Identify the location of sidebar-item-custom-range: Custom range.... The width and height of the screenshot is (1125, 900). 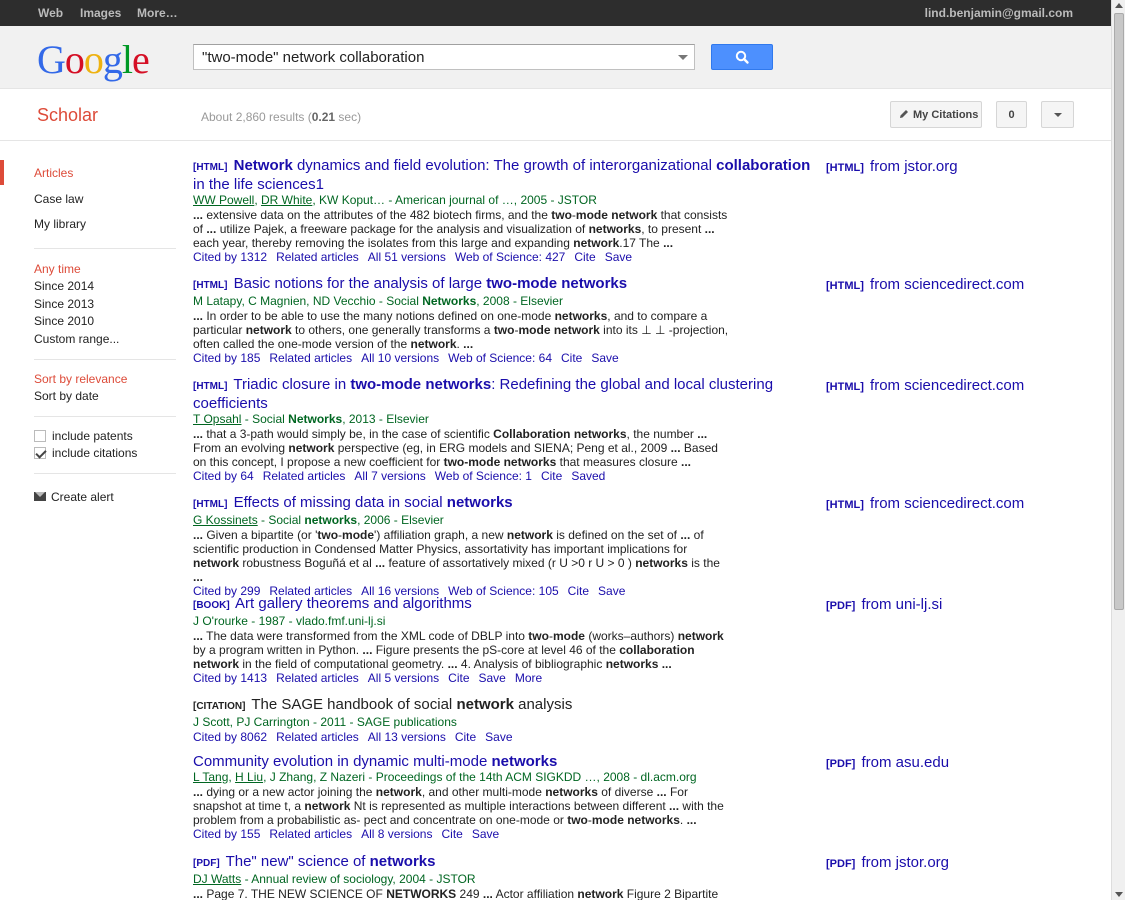
(76, 339).